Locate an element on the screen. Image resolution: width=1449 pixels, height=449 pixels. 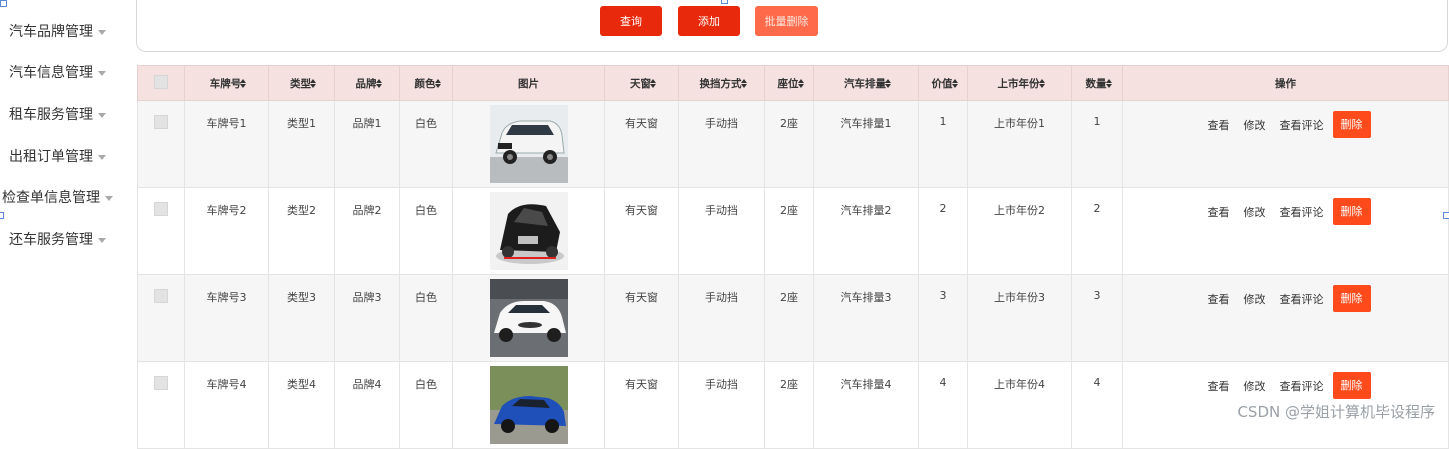
sidebar-item-label: 还车服务管理 is located at coordinates (51, 240).